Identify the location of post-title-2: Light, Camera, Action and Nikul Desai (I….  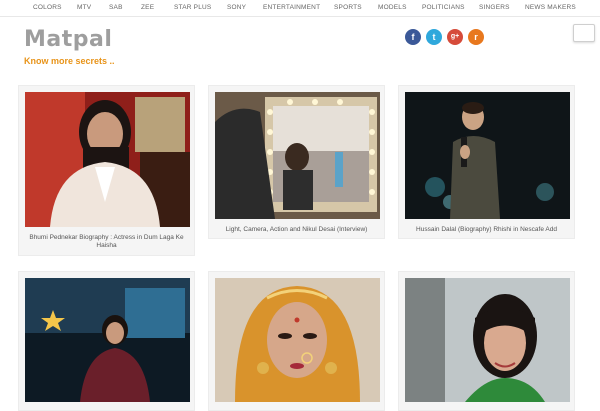
(296, 230).